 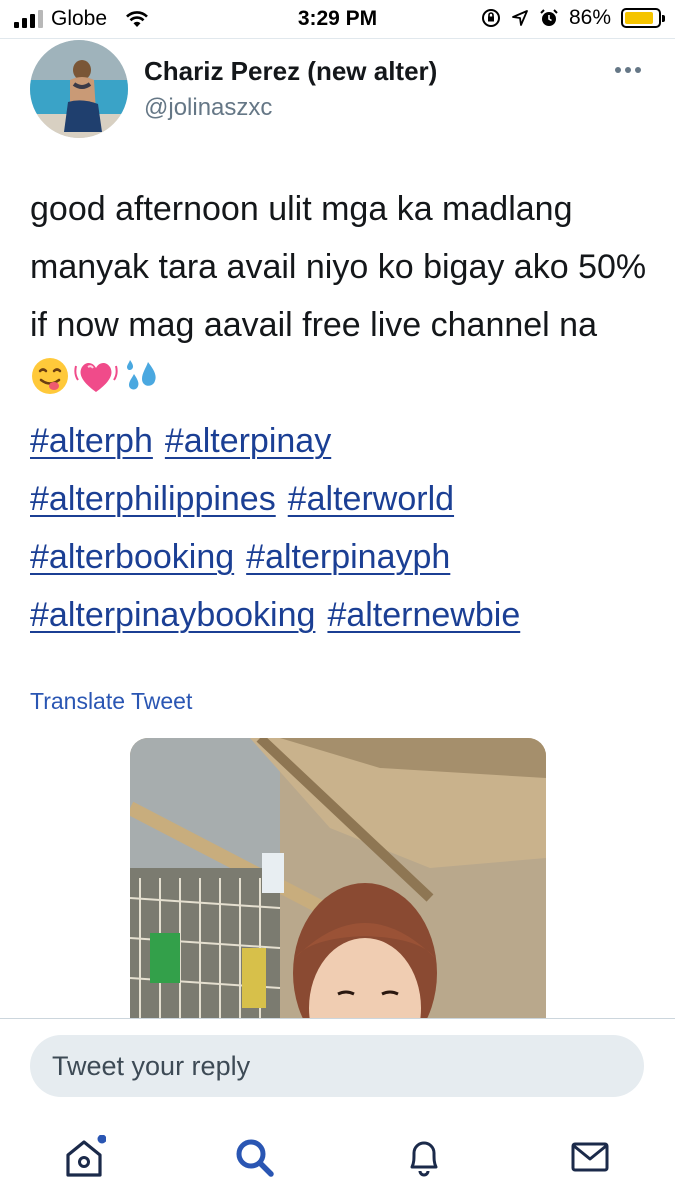 I want to click on messages-icon, so click(x=590, y=1157).